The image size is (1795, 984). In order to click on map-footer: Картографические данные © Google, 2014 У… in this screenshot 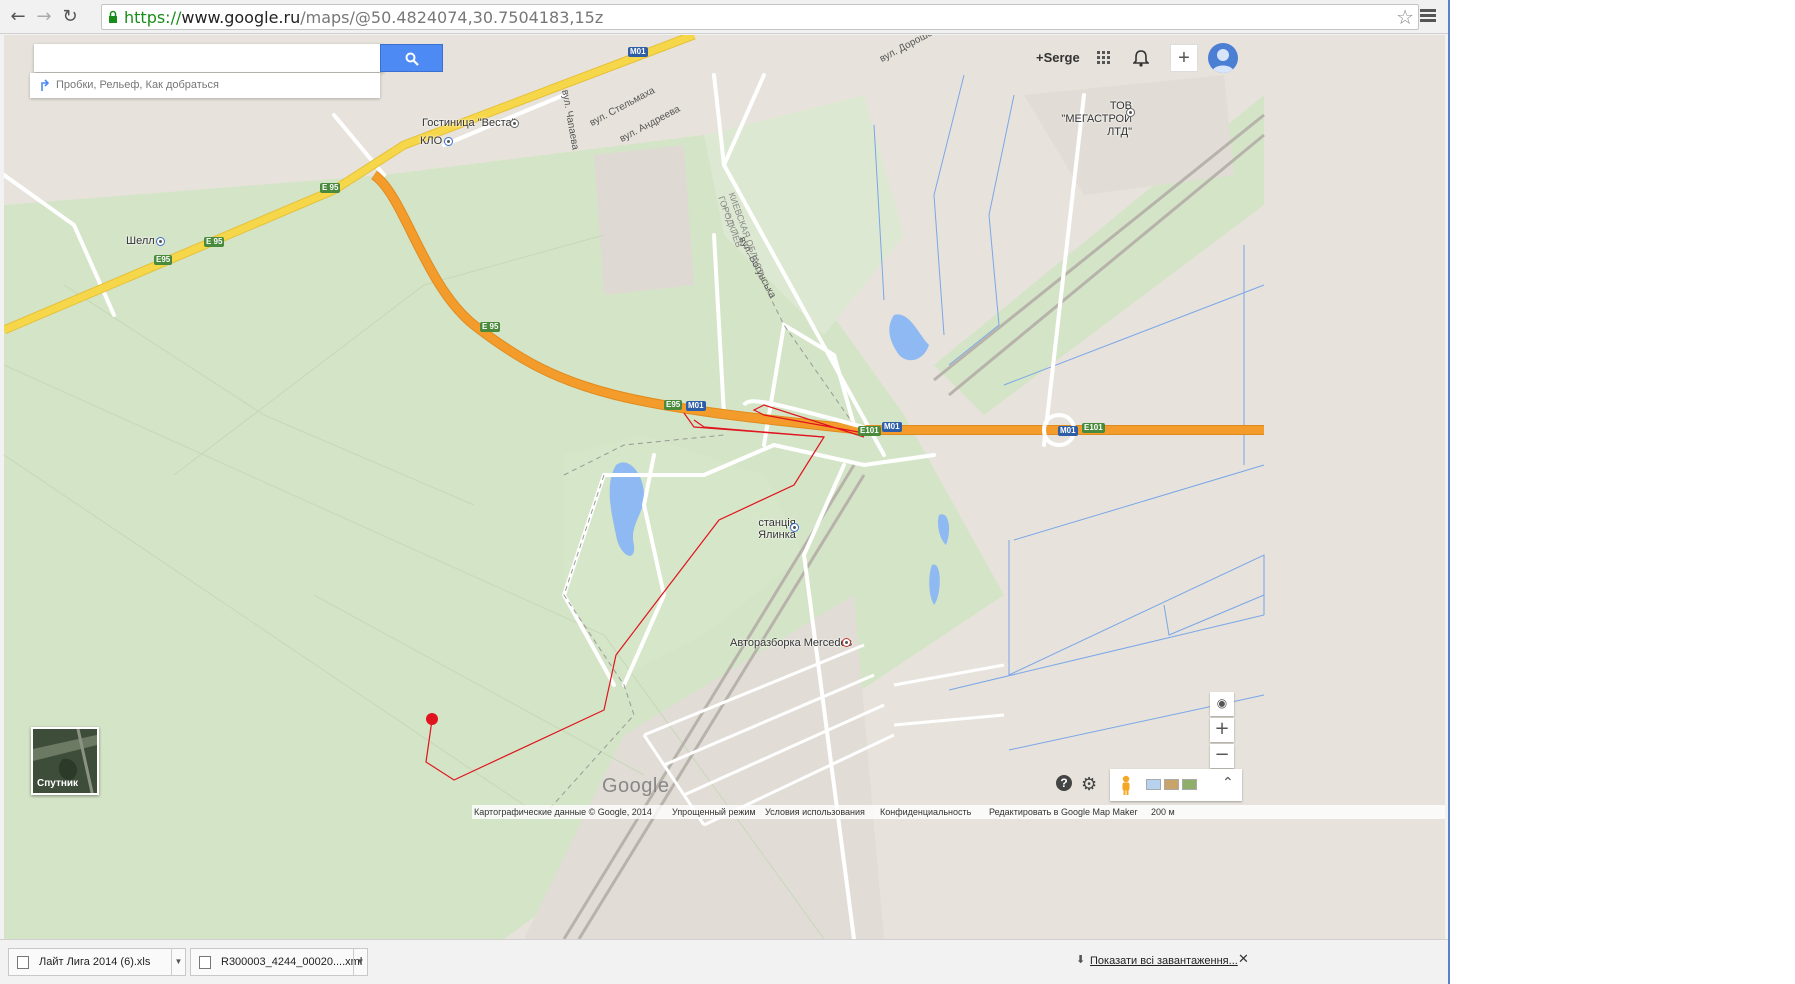, I will do `click(958, 812)`.